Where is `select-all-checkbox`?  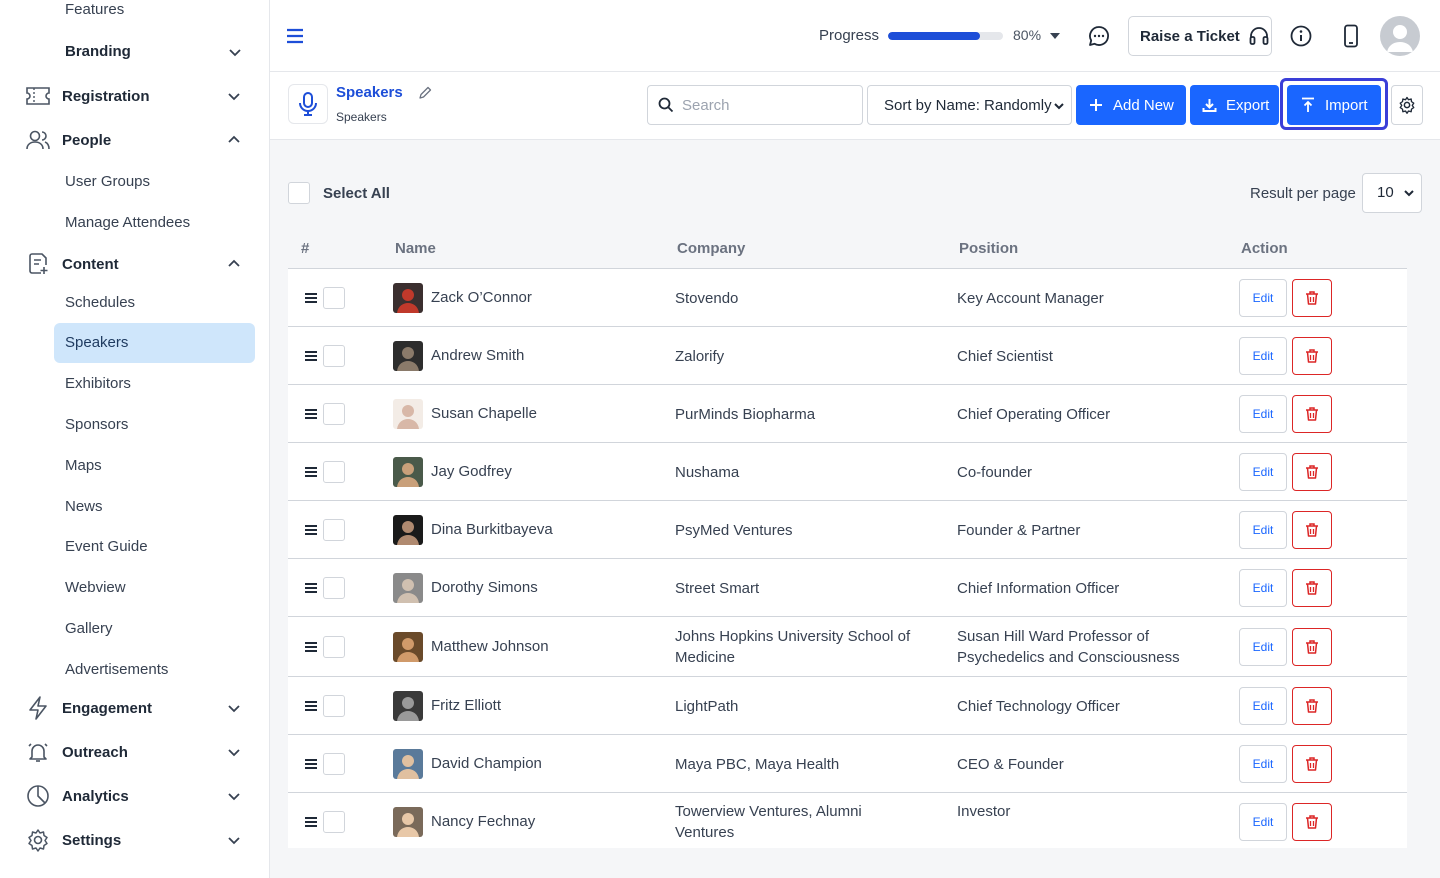
select-all-checkbox is located at coordinates (299, 193).